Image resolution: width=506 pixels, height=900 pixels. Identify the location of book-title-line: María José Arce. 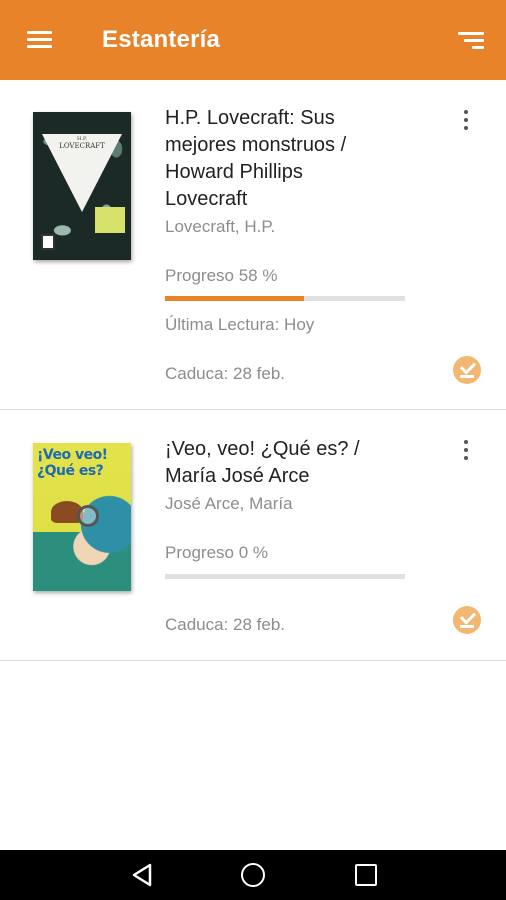
(237, 476).